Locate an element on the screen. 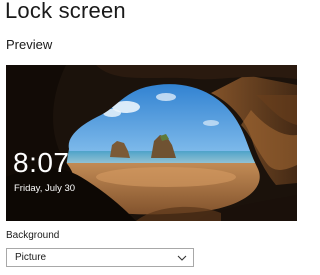 Image resolution: width=320 pixels, height=275 pixels. preview-heading: Preview is located at coordinates (29, 44).